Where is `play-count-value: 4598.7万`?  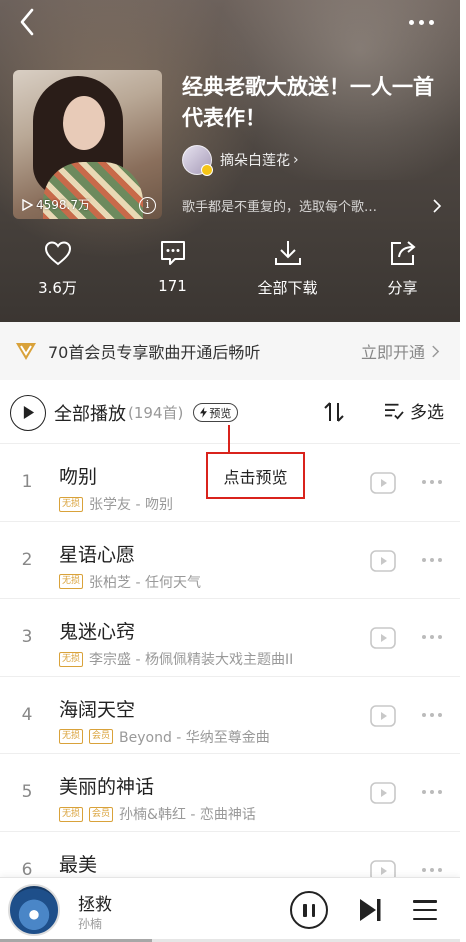 play-count-value: 4598.7万 is located at coordinates (63, 205).